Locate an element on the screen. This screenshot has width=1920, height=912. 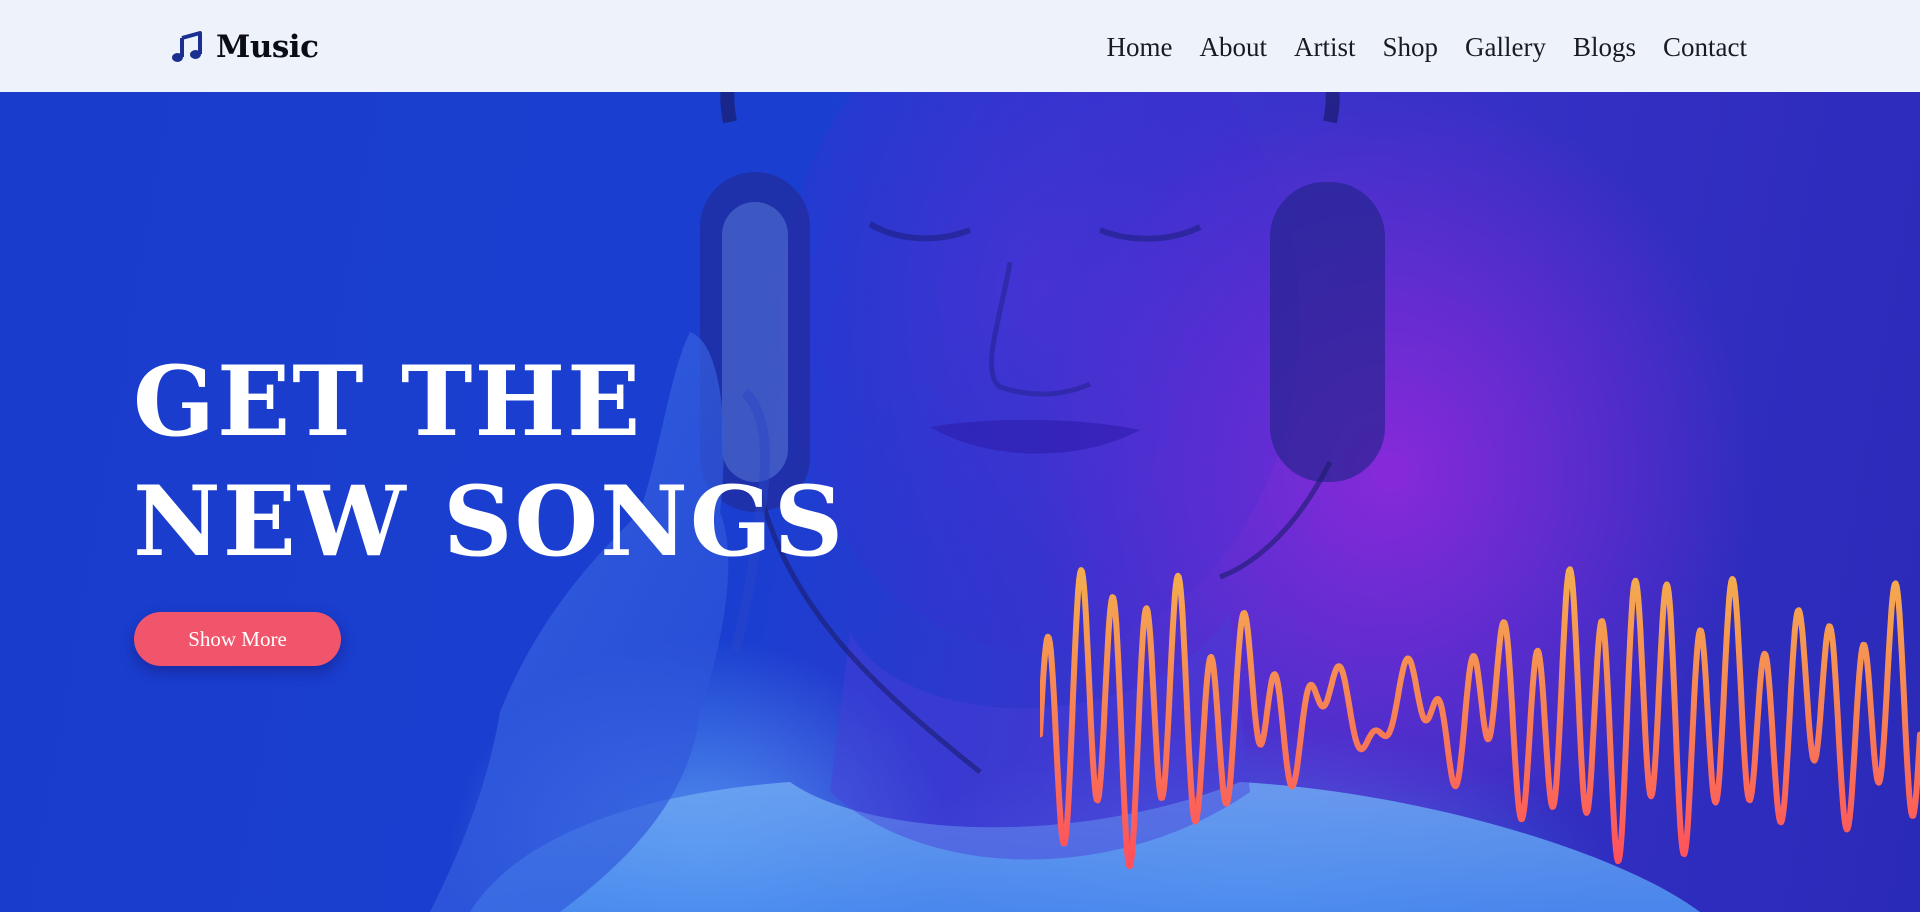
hero-title: GET THE NEW SONGS is located at coordinates (583, 462).